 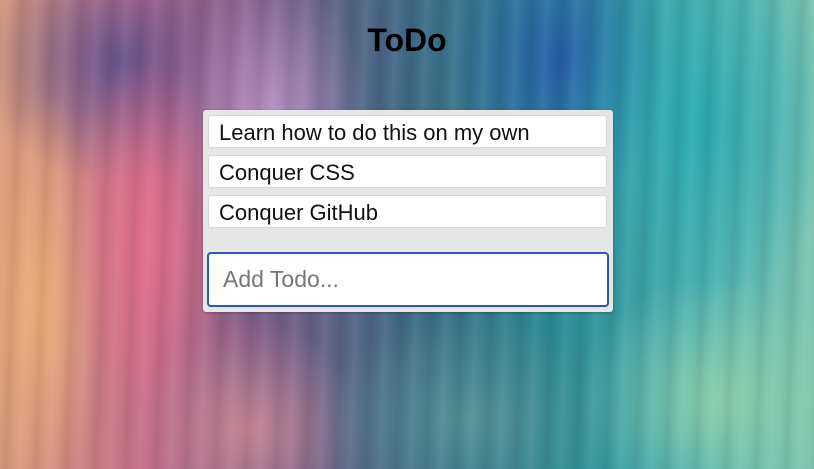 What do you see at coordinates (407, 40) in the screenshot?
I see `page-title: ToDo` at bounding box center [407, 40].